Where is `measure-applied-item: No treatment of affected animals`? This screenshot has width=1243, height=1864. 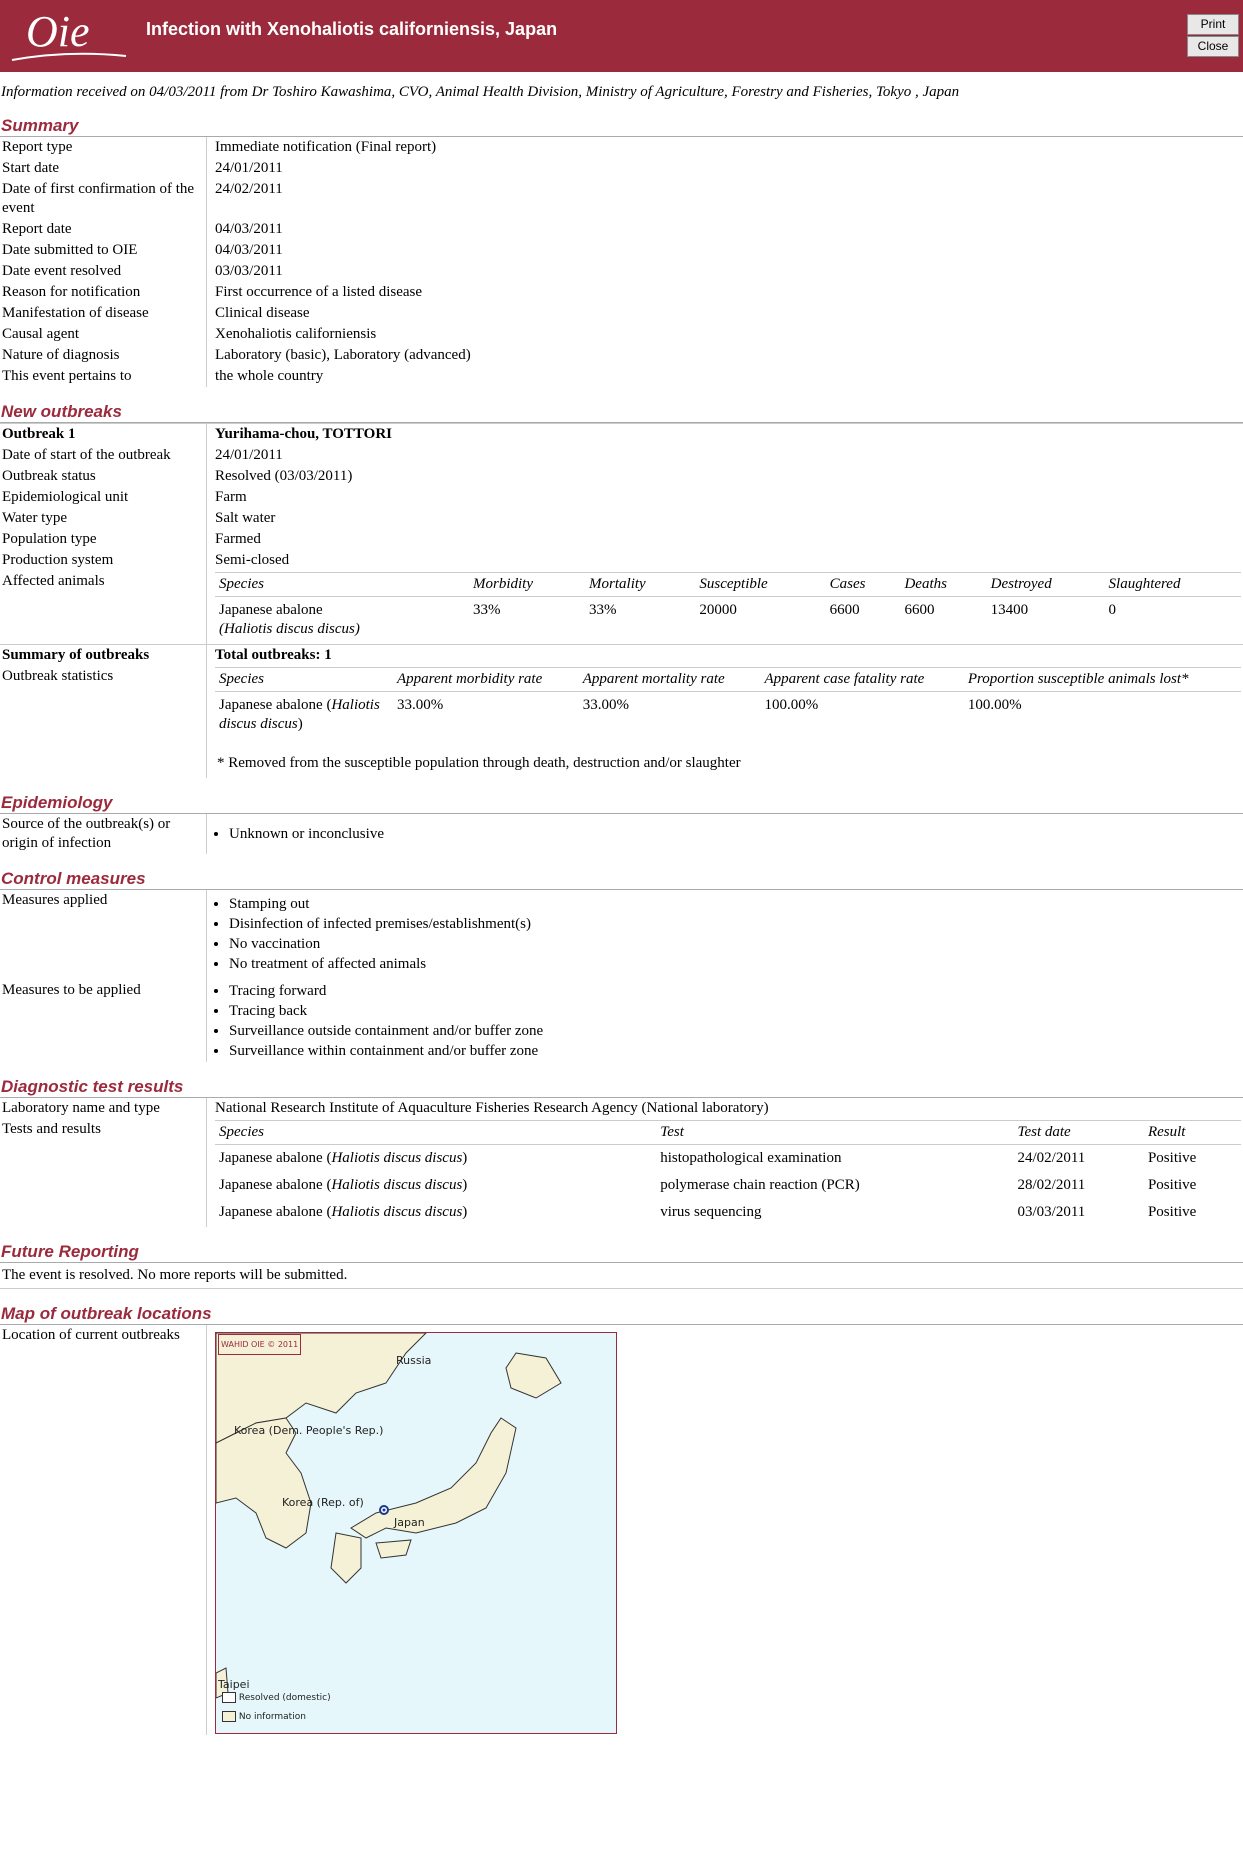
measure-applied-item: No treatment of affected animals is located at coordinates (735, 964).